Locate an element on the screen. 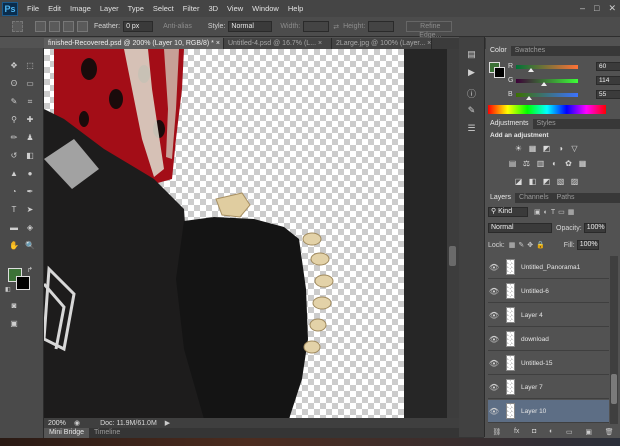 This screenshot has height=446, width=620. green-slider-marker is located at coordinates (543, 83).